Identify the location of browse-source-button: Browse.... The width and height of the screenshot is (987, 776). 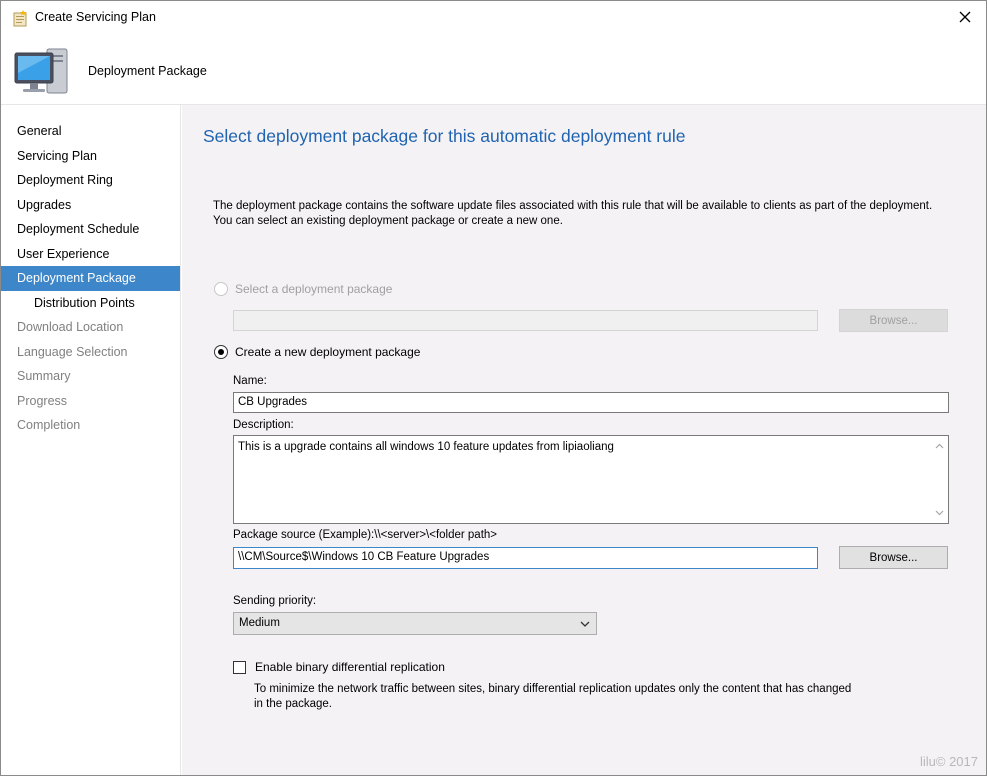
(893, 557).